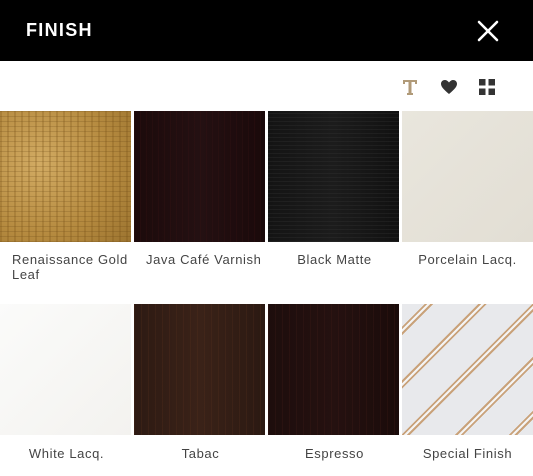  I want to click on header-bar: FINISH, so click(266, 30).